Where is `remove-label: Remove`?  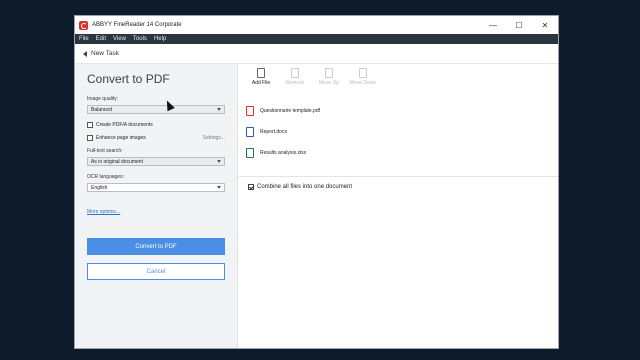 remove-label: Remove is located at coordinates (295, 83).